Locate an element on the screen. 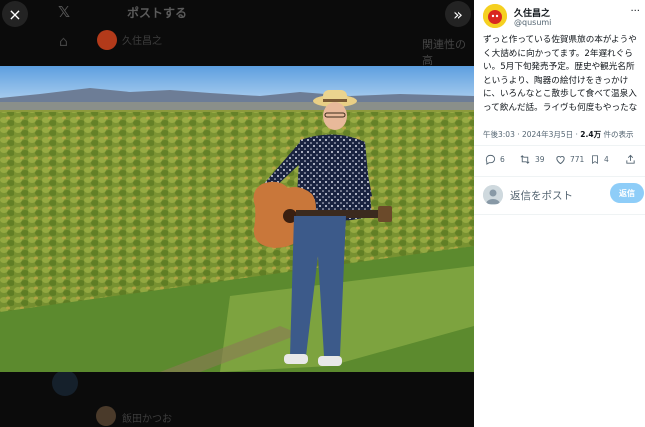 This screenshot has width=645, height=427. like-count: 771 is located at coordinates (577, 159).